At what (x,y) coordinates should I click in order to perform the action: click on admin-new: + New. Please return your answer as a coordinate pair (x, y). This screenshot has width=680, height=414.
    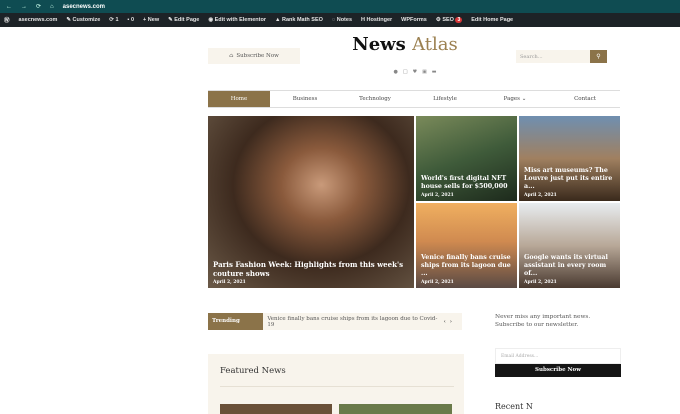
    Looking at the image, I should click on (151, 20).